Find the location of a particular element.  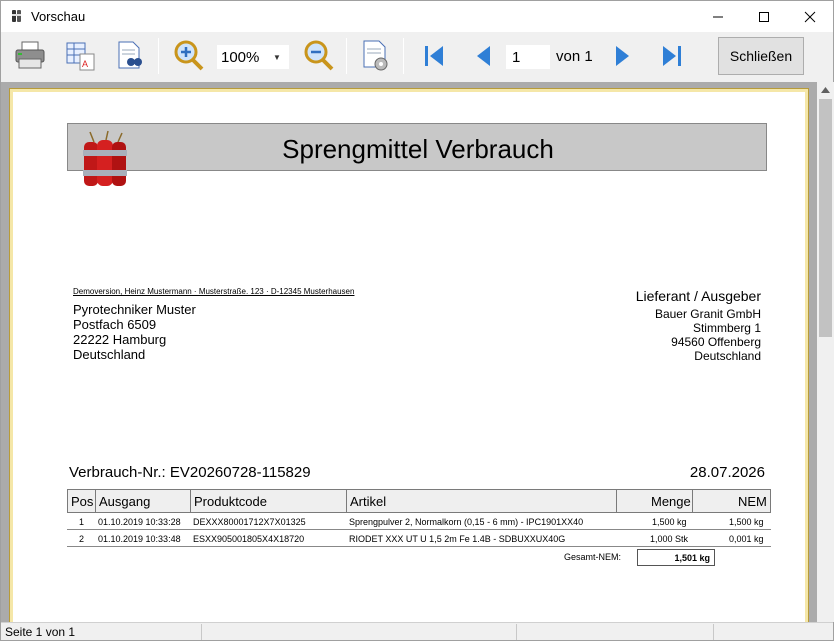

supplier-heading: Lieferant / Ausgeber is located at coordinates (698, 296).